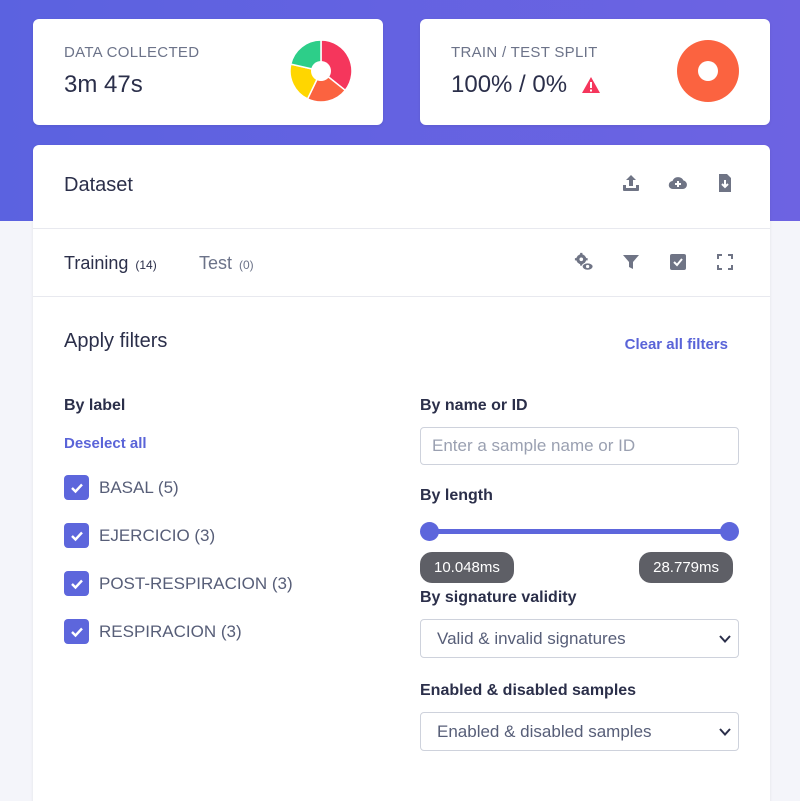  What do you see at coordinates (208, 72) in the screenshot?
I see `data-collected-card: DATA COLLECTED 3m 47s` at bounding box center [208, 72].